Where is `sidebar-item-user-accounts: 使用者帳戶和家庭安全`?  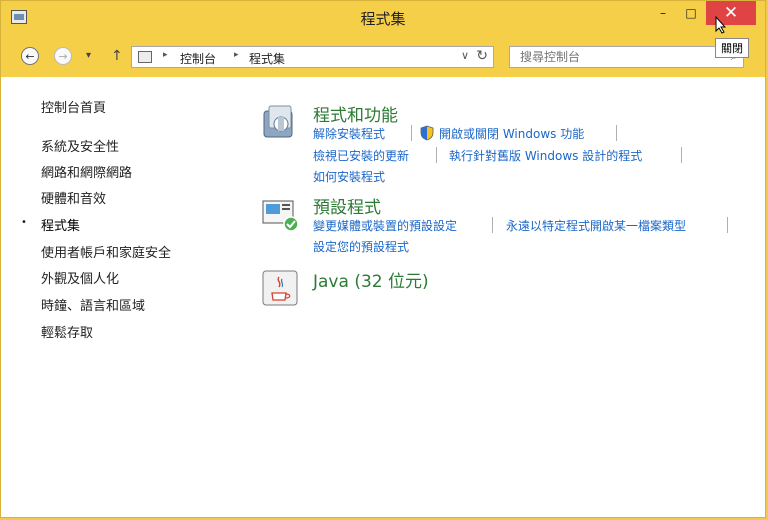 sidebar-item-user-accounts: 使用者帳戶和家庭安全 is located at coordinates (106, 251).